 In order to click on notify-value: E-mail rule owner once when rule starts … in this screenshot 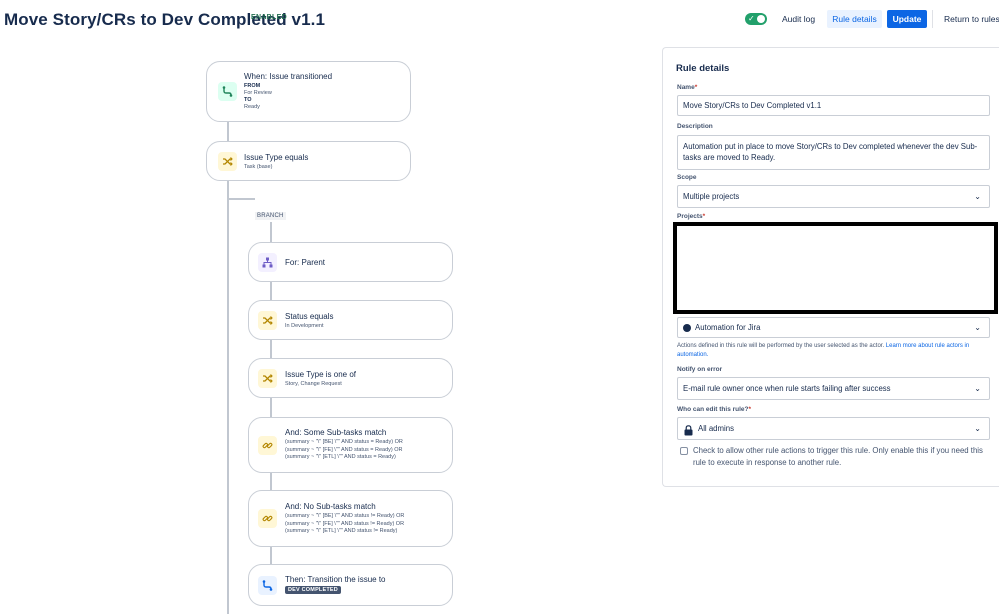, I will do `click(787, 388)`.